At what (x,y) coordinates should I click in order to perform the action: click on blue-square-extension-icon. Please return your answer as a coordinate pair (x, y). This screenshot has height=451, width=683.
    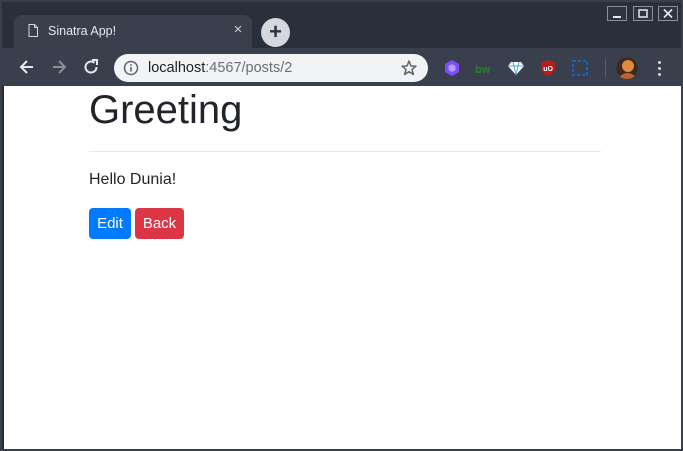
    Looking at the image, I should click on (580, 68).